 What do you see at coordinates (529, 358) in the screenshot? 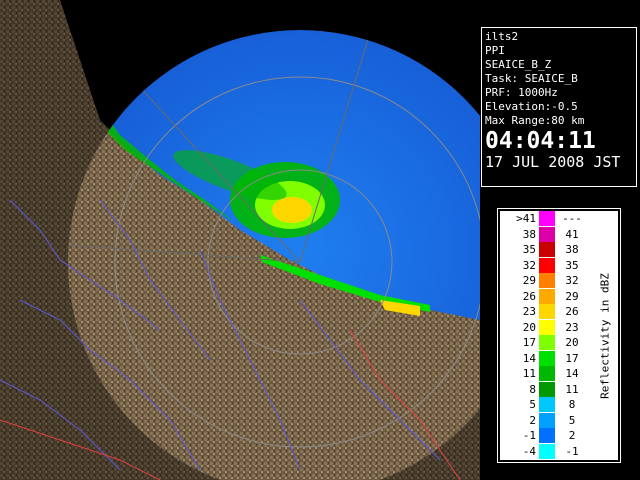
I see `legend-low-value: 14` at bounding box center [529, 358].